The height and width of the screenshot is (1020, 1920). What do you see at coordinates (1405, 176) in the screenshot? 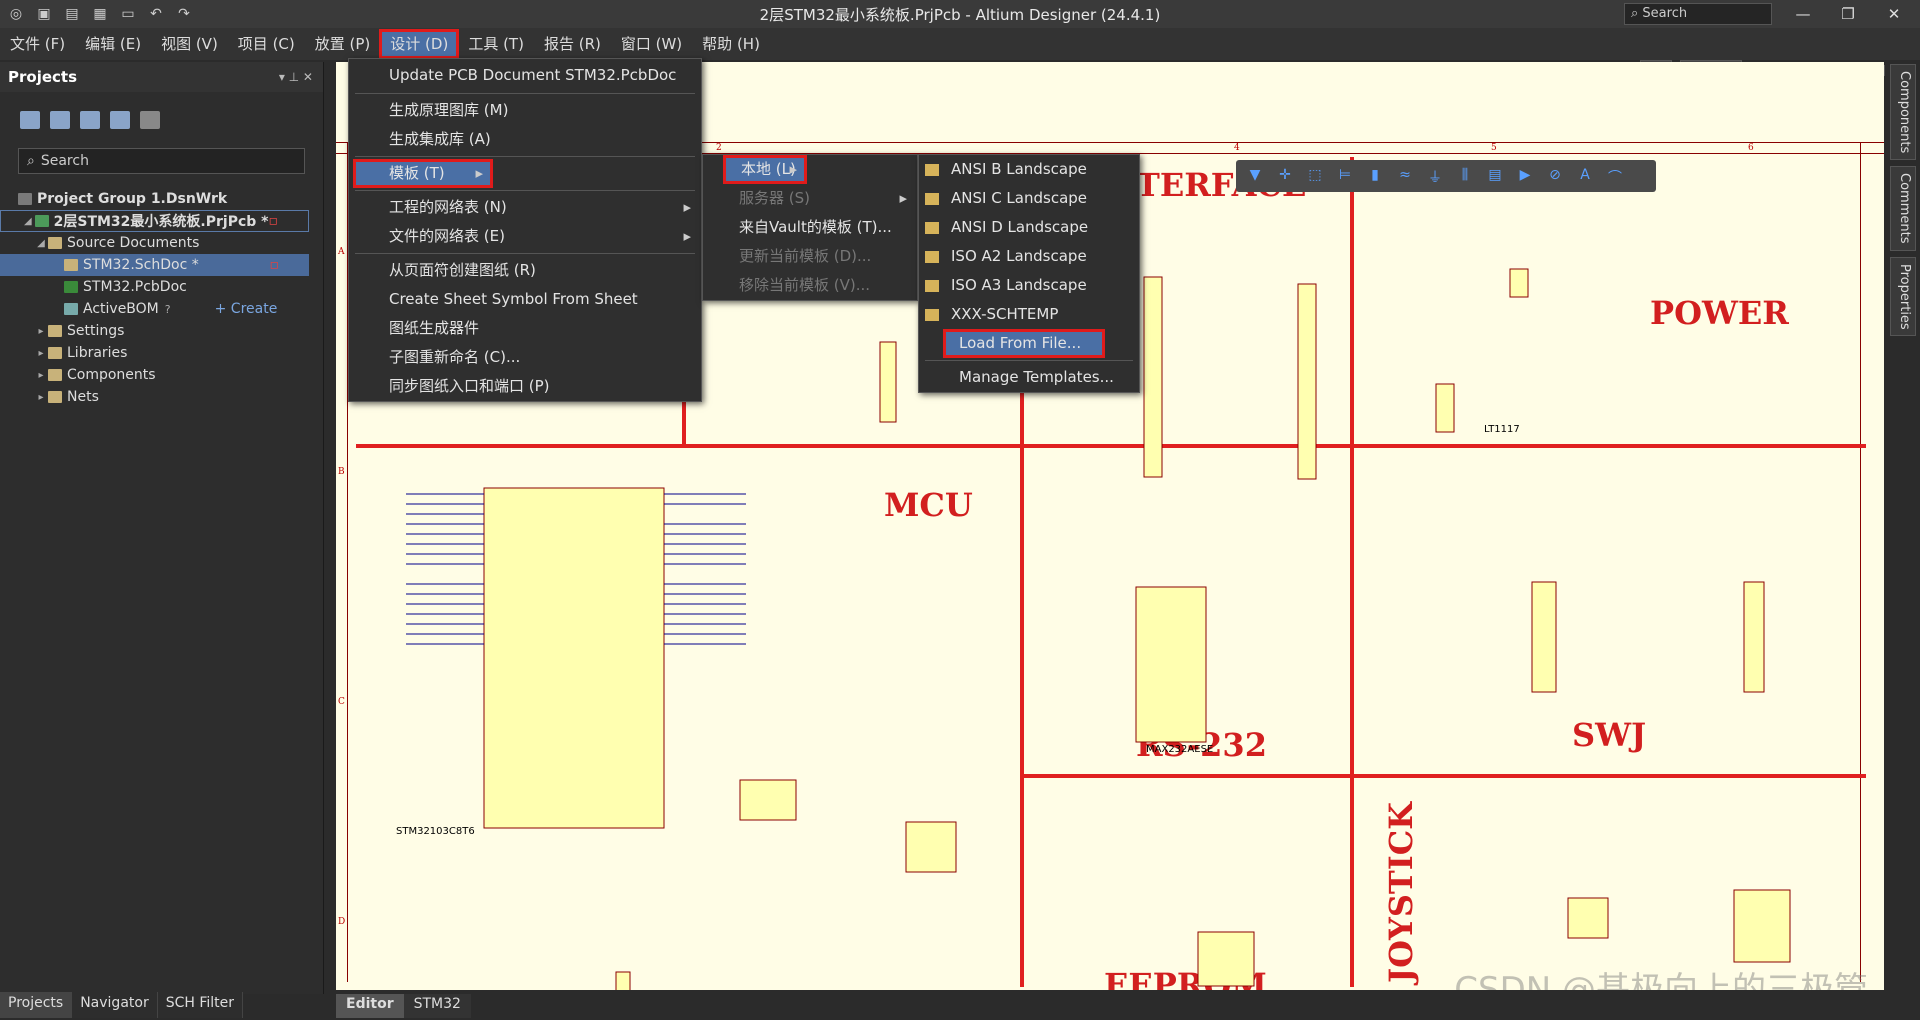
I see `wire-icon: ≈` at bounding box center [1405, 176].